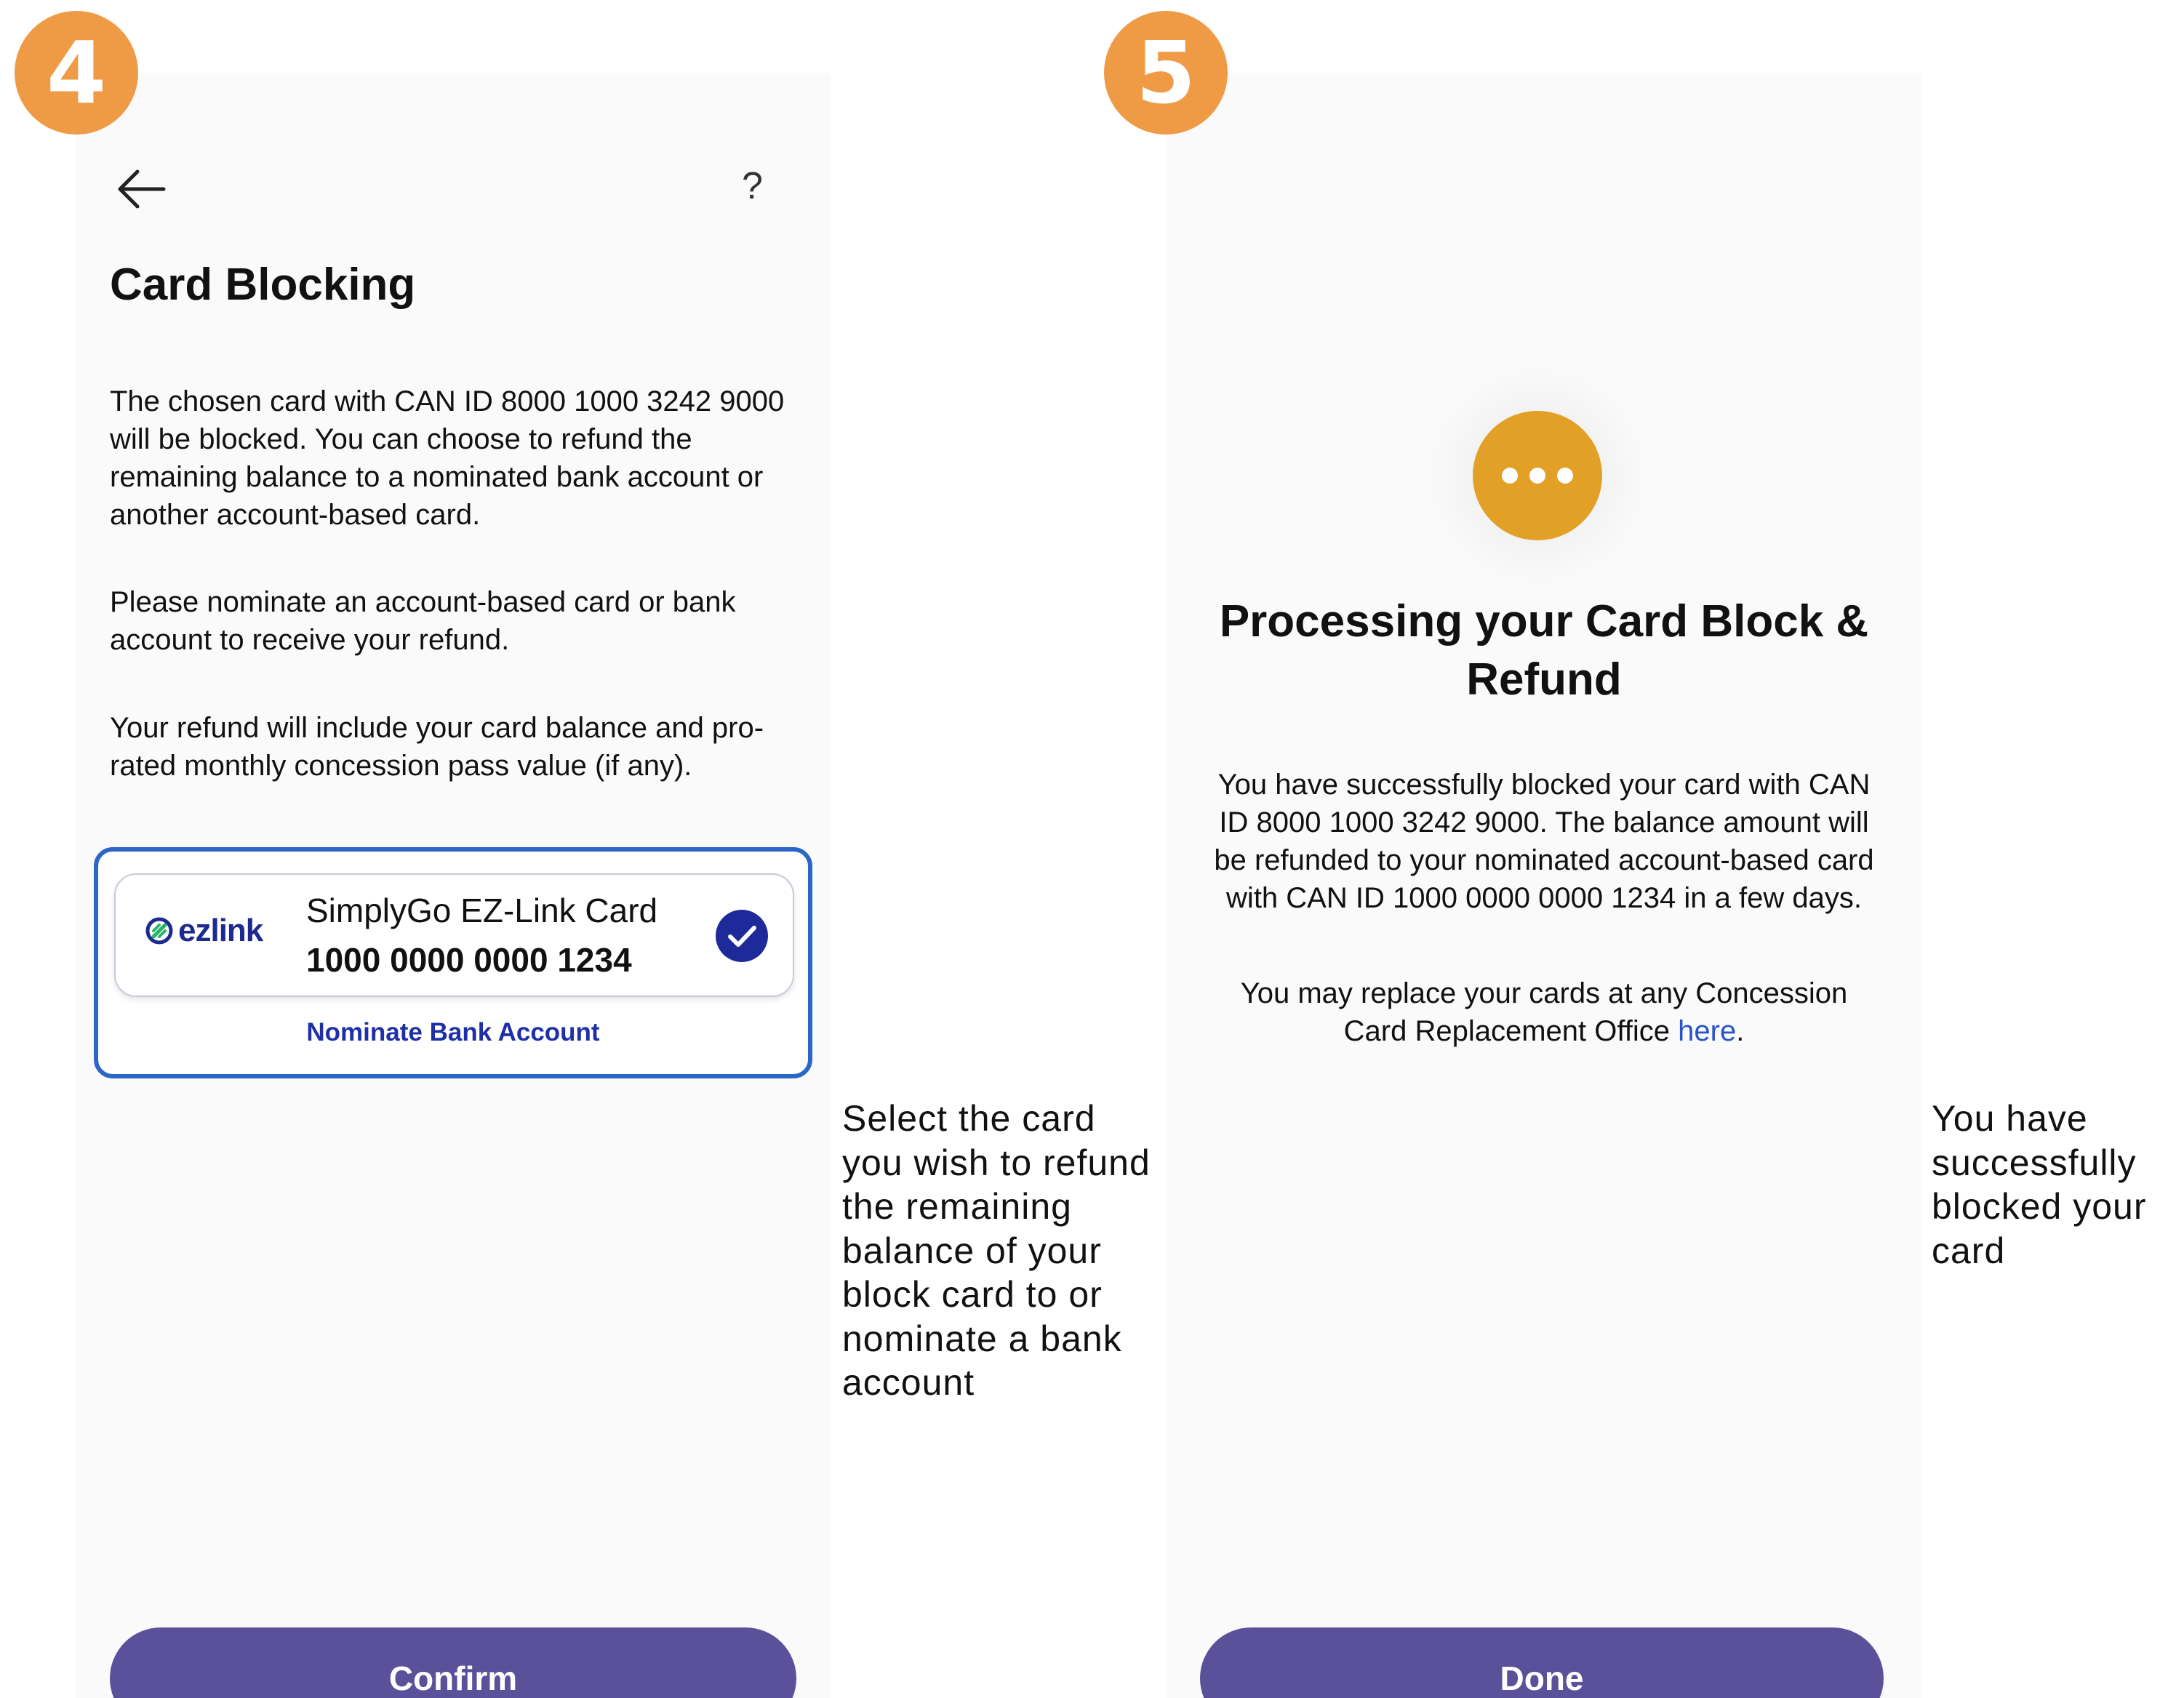  I want to click on confirm-button: Confirm, so click(453, 1663).